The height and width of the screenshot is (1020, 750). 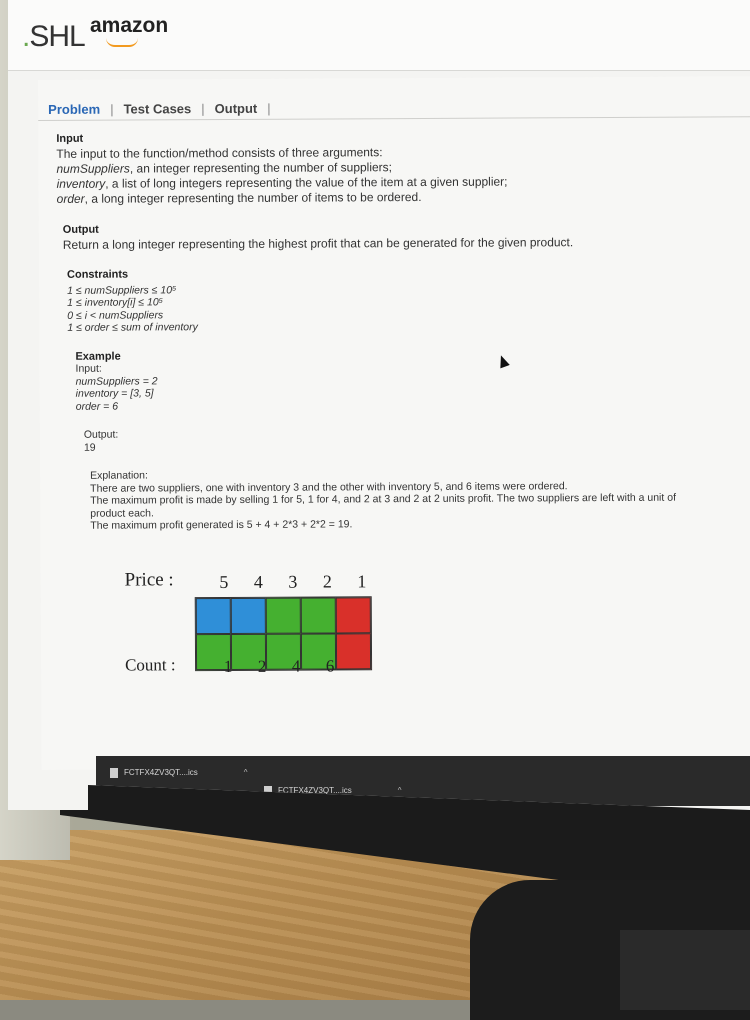 I want to click on count-value: 4, so click(x=296, y=666).